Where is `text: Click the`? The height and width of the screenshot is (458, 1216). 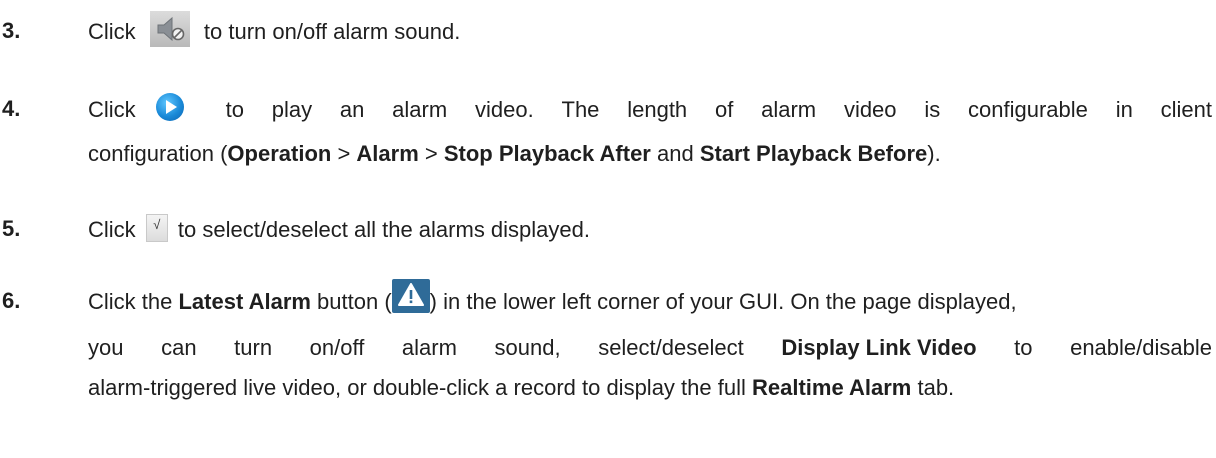 text: Click the is located at coordinates (133, 301).